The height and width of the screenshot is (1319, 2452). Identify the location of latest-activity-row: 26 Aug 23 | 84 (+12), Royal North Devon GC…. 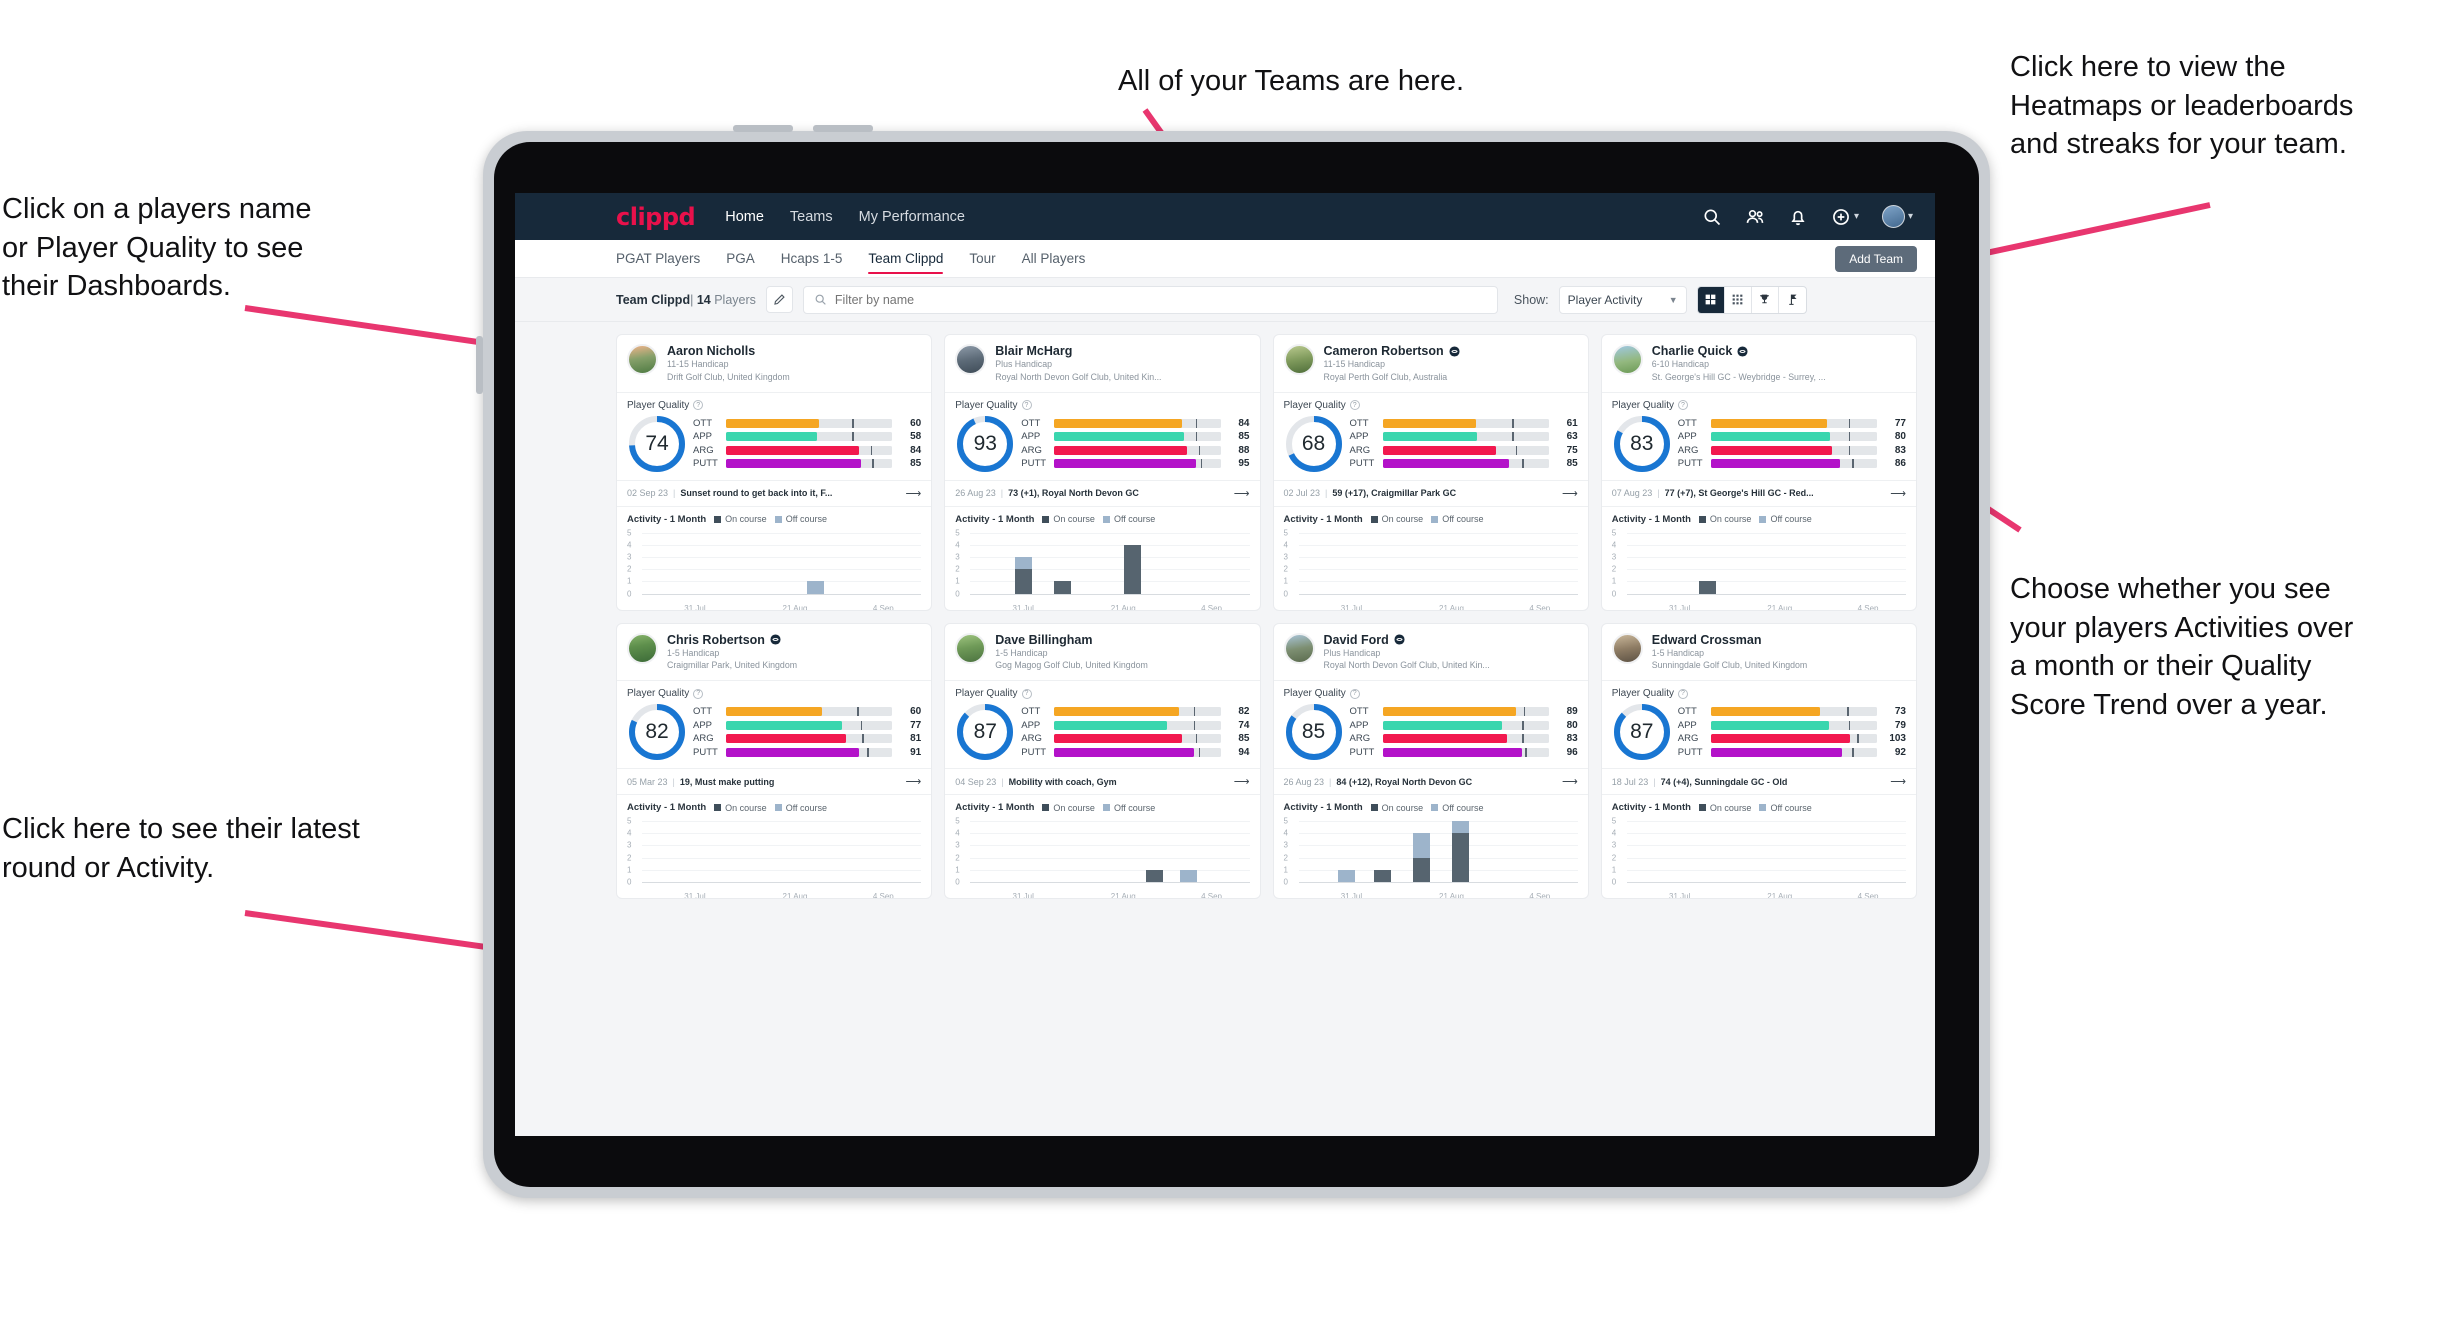
(1430, 782).